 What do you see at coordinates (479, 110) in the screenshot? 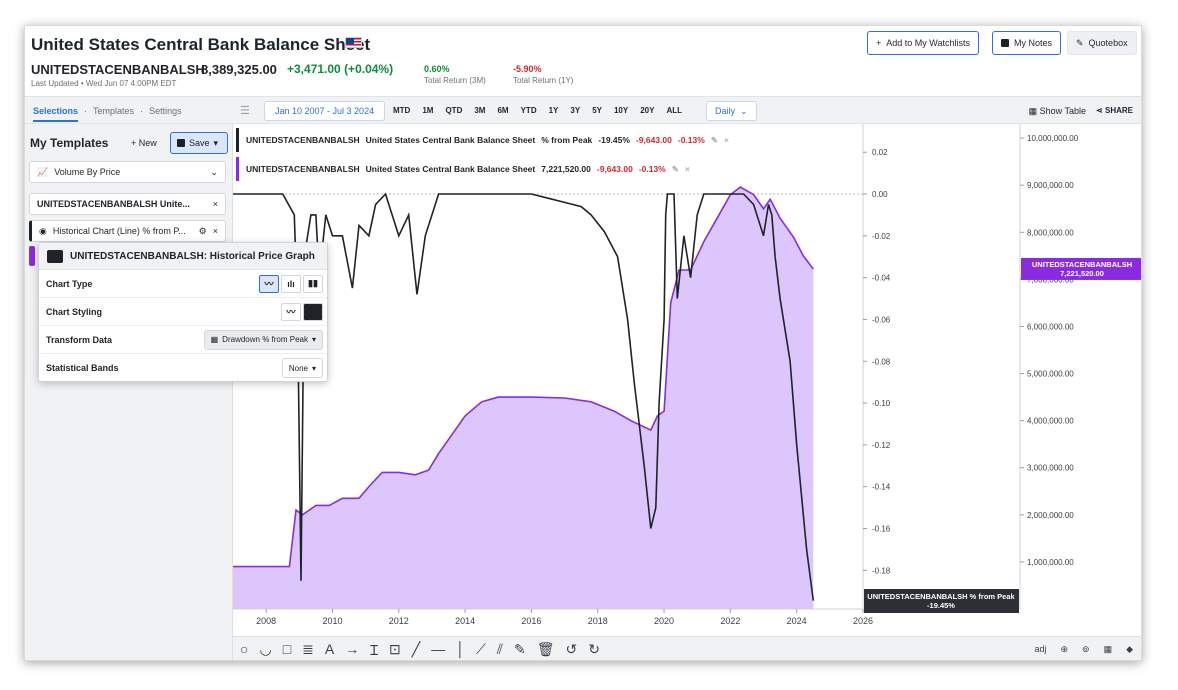
I see `period-3m: 3M` at bounding box center [479, 110].